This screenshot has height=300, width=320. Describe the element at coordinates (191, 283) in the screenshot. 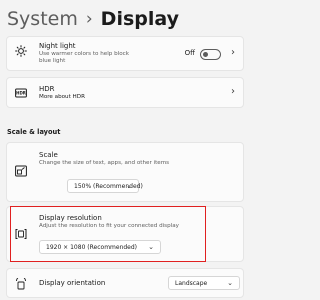

I see `orientation-selected: Landscape` at that location.